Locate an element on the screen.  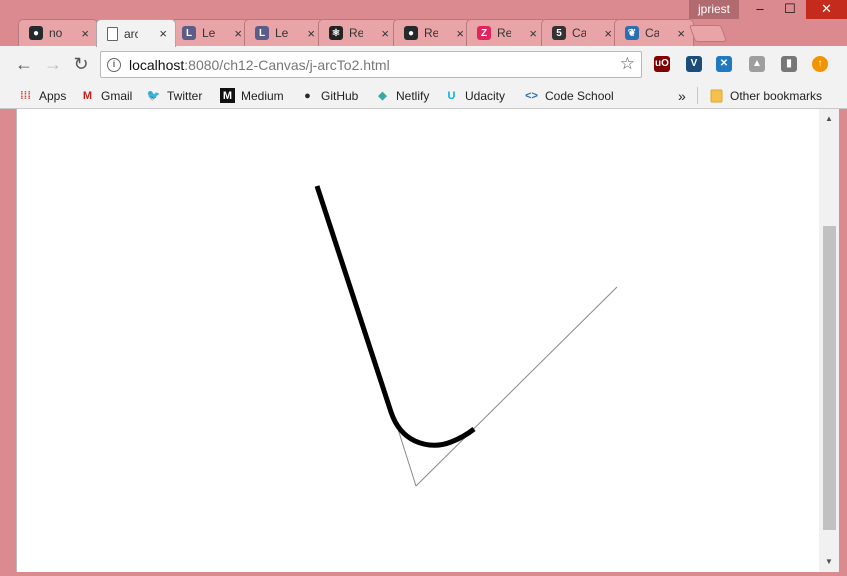
bookmarks-divider is located at coordinates (697, 95).